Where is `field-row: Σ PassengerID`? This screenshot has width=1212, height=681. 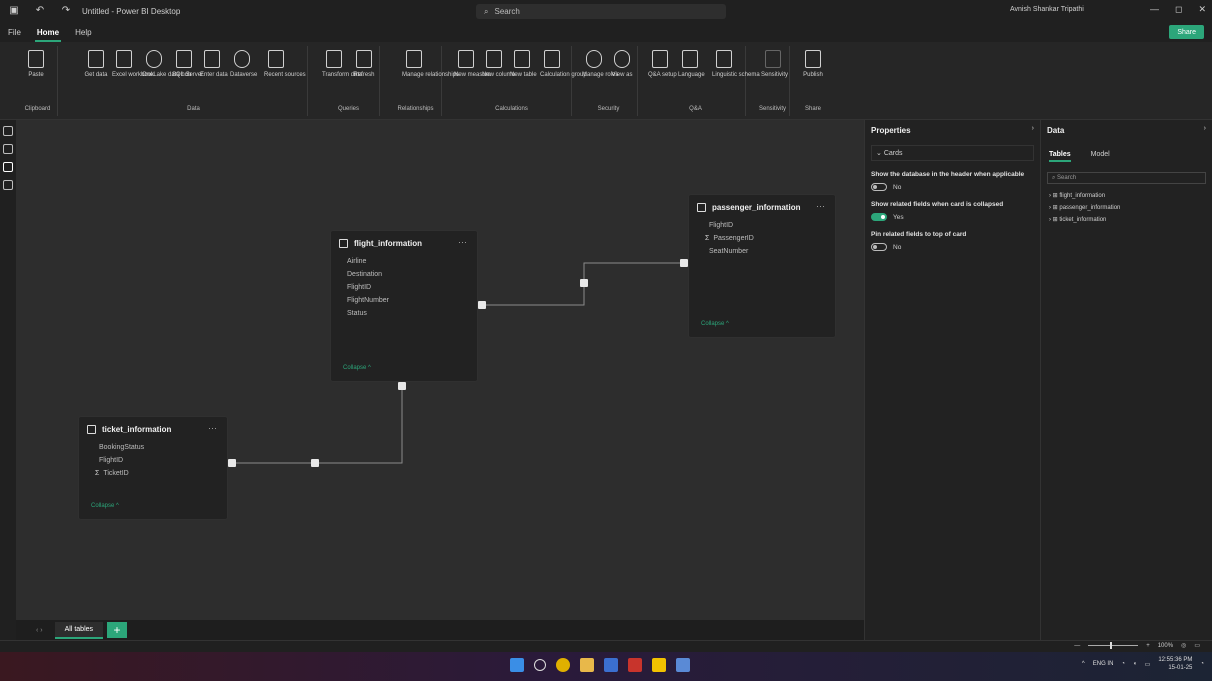
field-row: Σ PassengerID is located at coordinates (762, 238).